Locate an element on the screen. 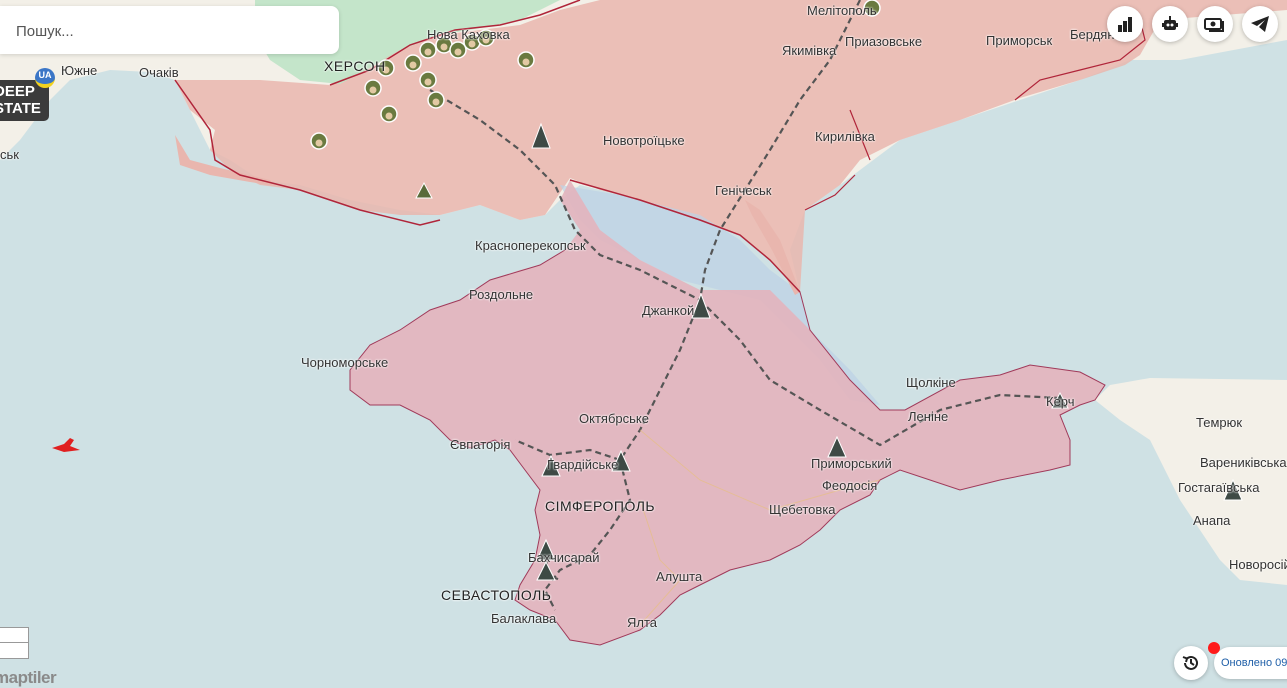 Image resolution: width=1287 pixels, height=688 pixels. label-shchelkine: Щолкіне is located at coordinates (931, 382).